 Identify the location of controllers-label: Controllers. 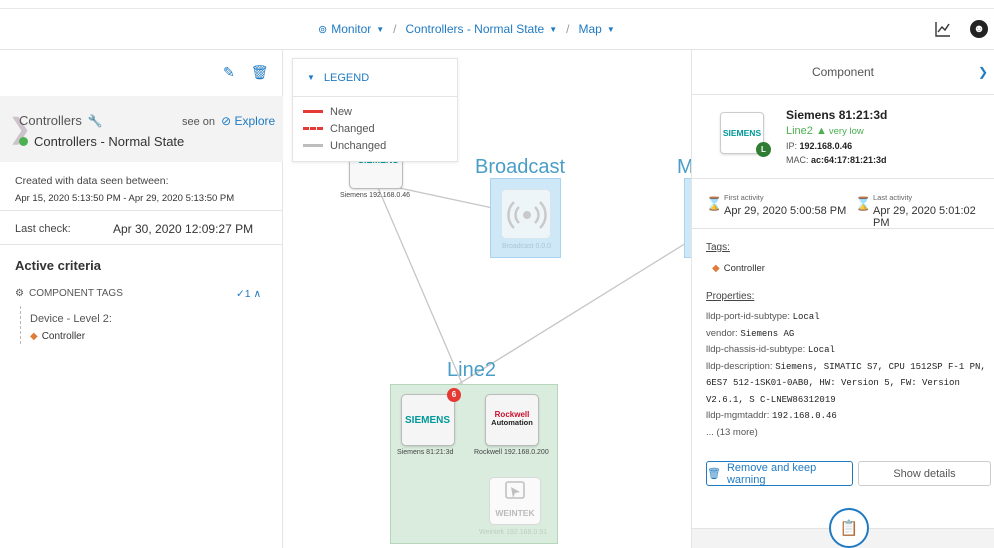
(50, 120).